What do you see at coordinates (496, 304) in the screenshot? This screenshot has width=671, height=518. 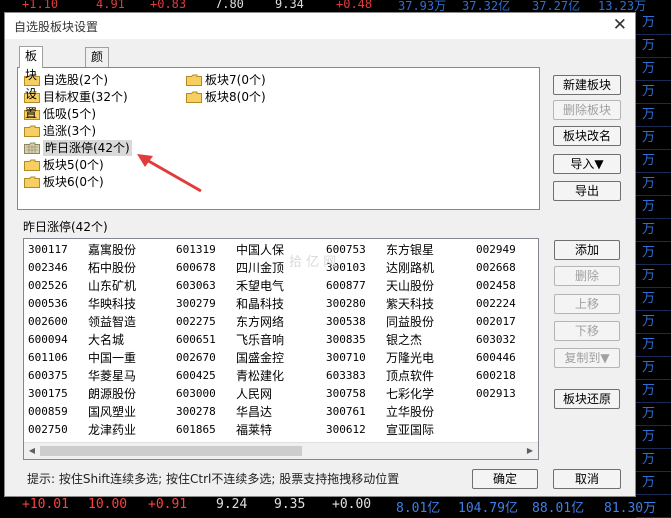 I see `stock-code: 002224` at bounding box center [496, 304].